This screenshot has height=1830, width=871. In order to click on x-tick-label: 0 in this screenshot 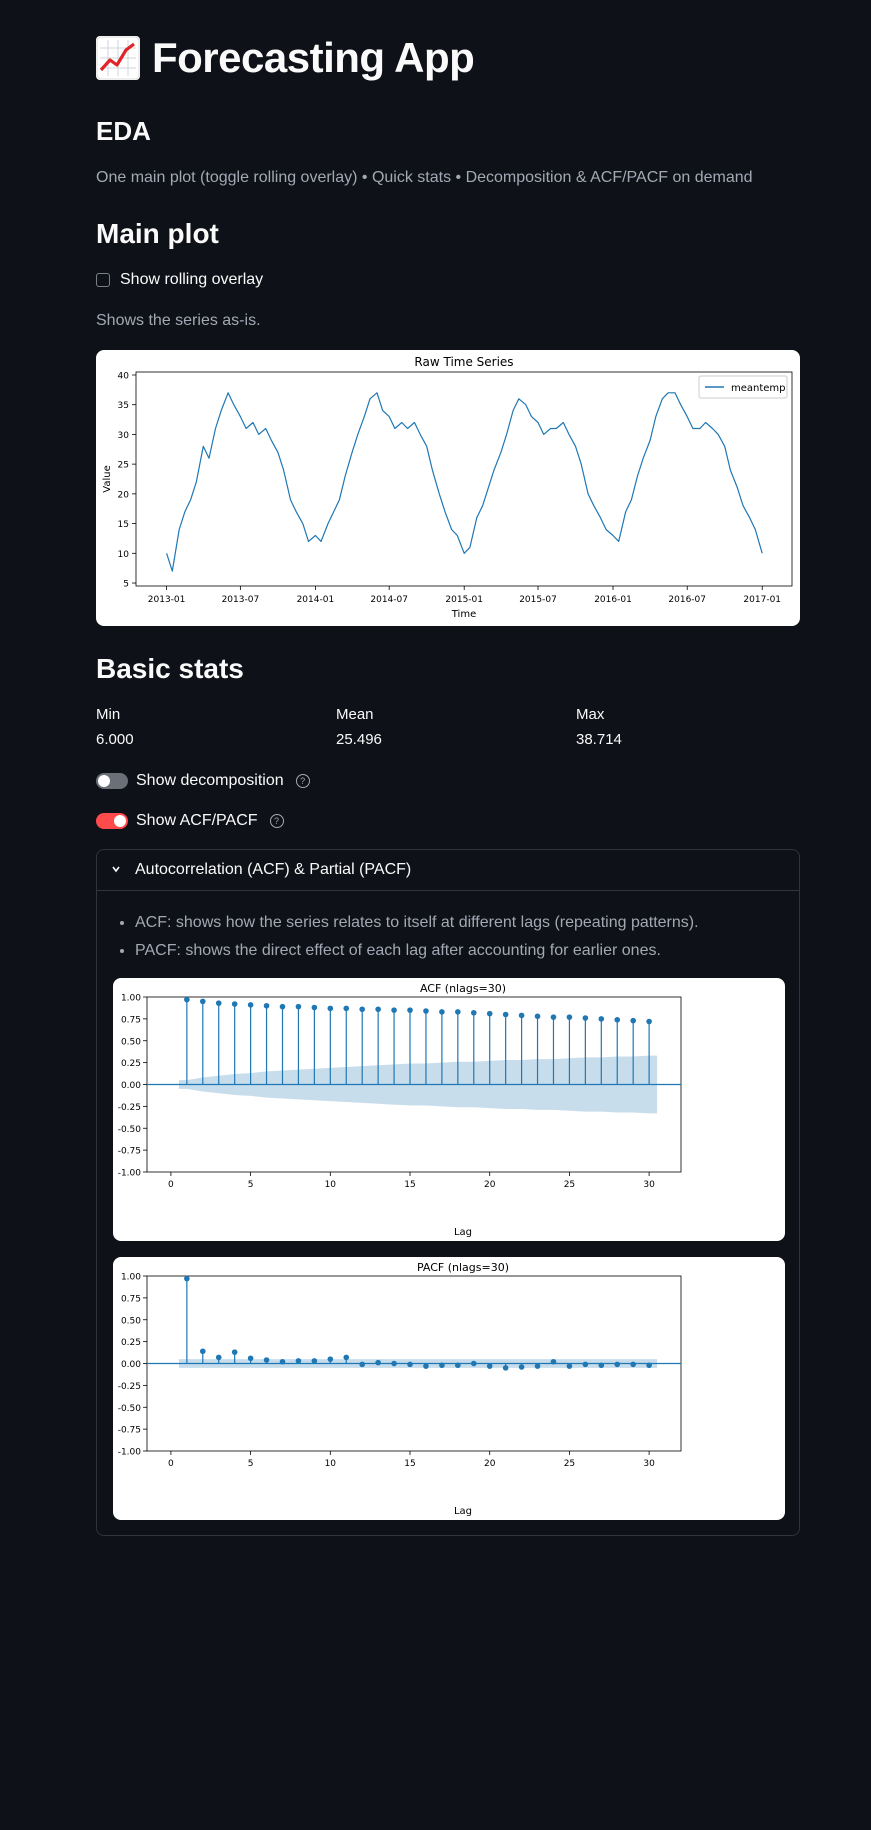, I will do `click(171, 1185)`.